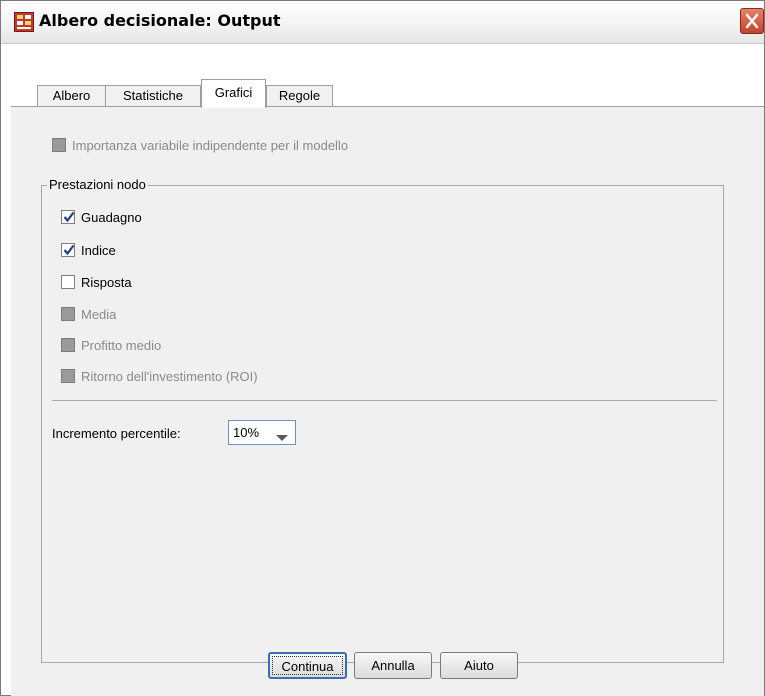 Image resolution: width=765 pixels, height=696 pixels. Describe the element at coordinates (479, 665) in the screenshot. I see `aiuto-button: Aiuto` at that location.